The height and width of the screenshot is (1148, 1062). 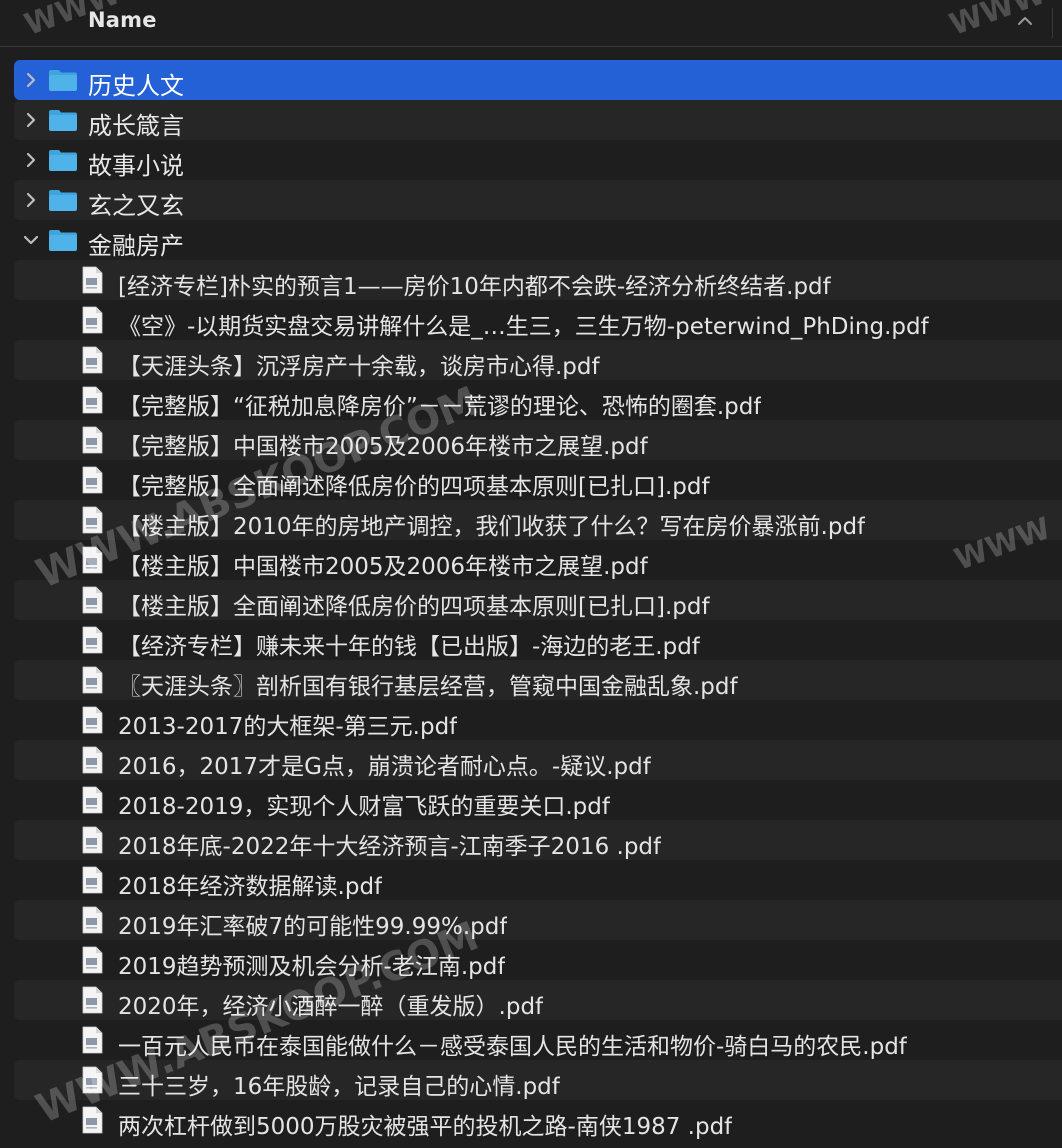 What do you see at coordinates (136, 246) in the screenshot?
I see `folder-name: 金融房产` at bounding box center [136, 246].